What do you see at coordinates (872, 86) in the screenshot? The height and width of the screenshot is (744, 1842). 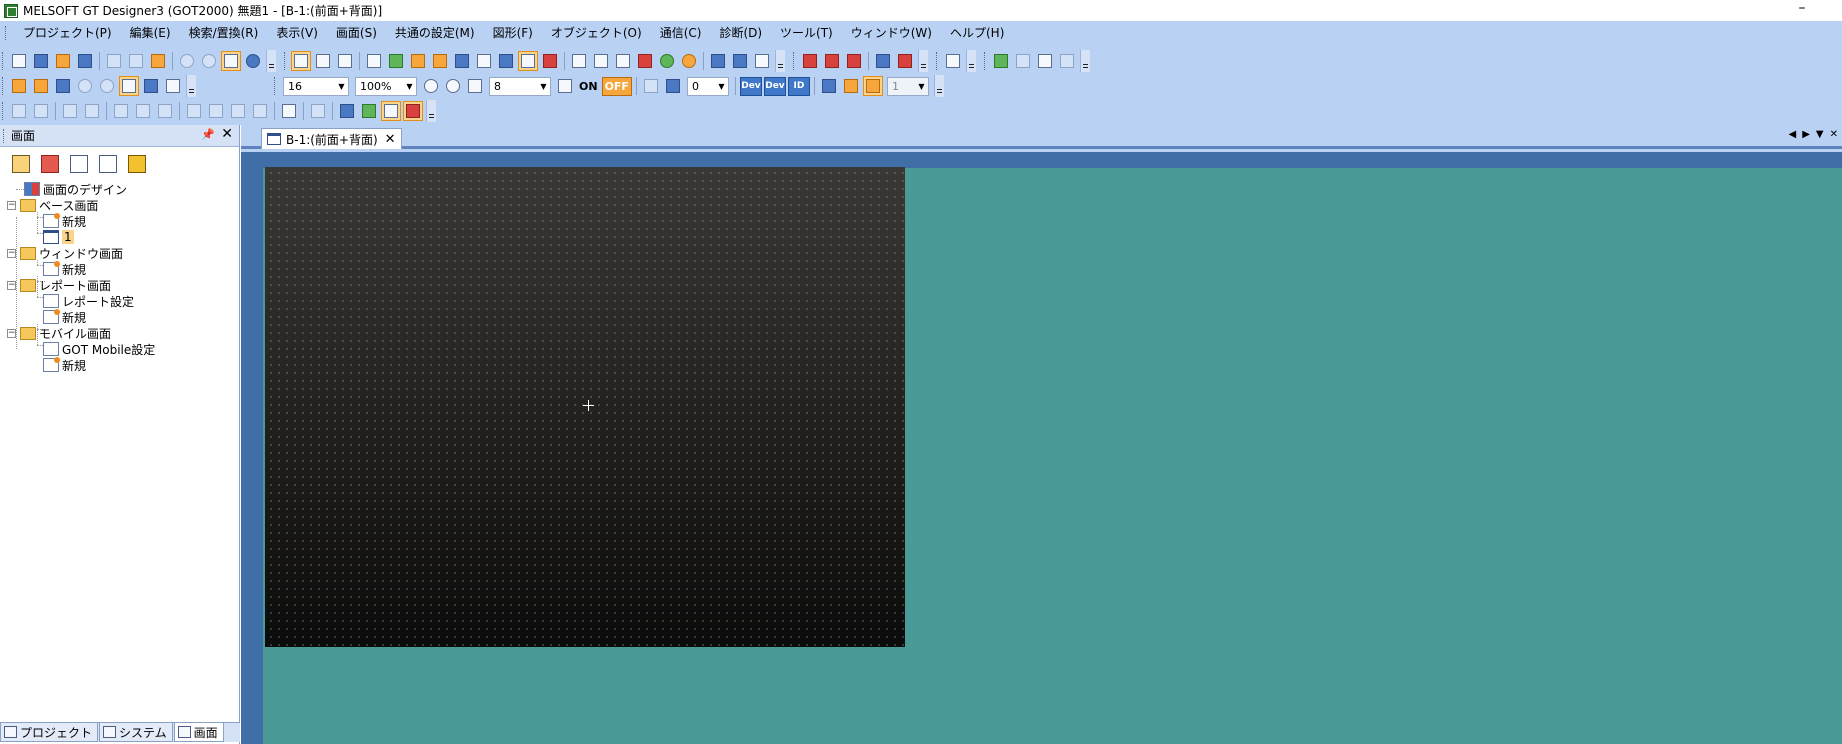 I see `layer-all-button` at bounding box center [872, 86].